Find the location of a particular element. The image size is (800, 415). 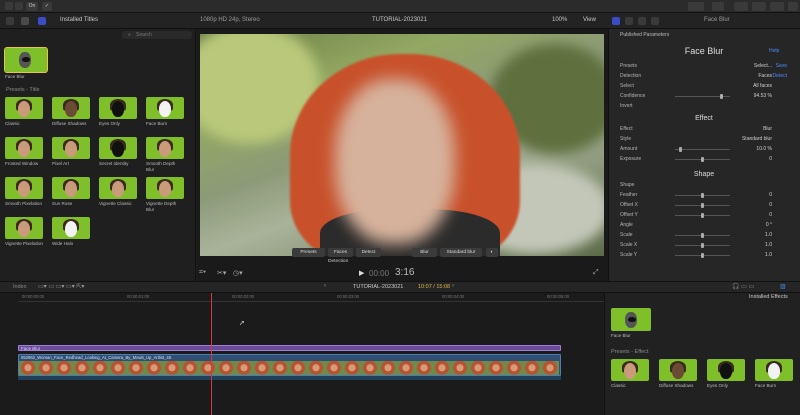

menu-icon is located at coordinates (793, 6).